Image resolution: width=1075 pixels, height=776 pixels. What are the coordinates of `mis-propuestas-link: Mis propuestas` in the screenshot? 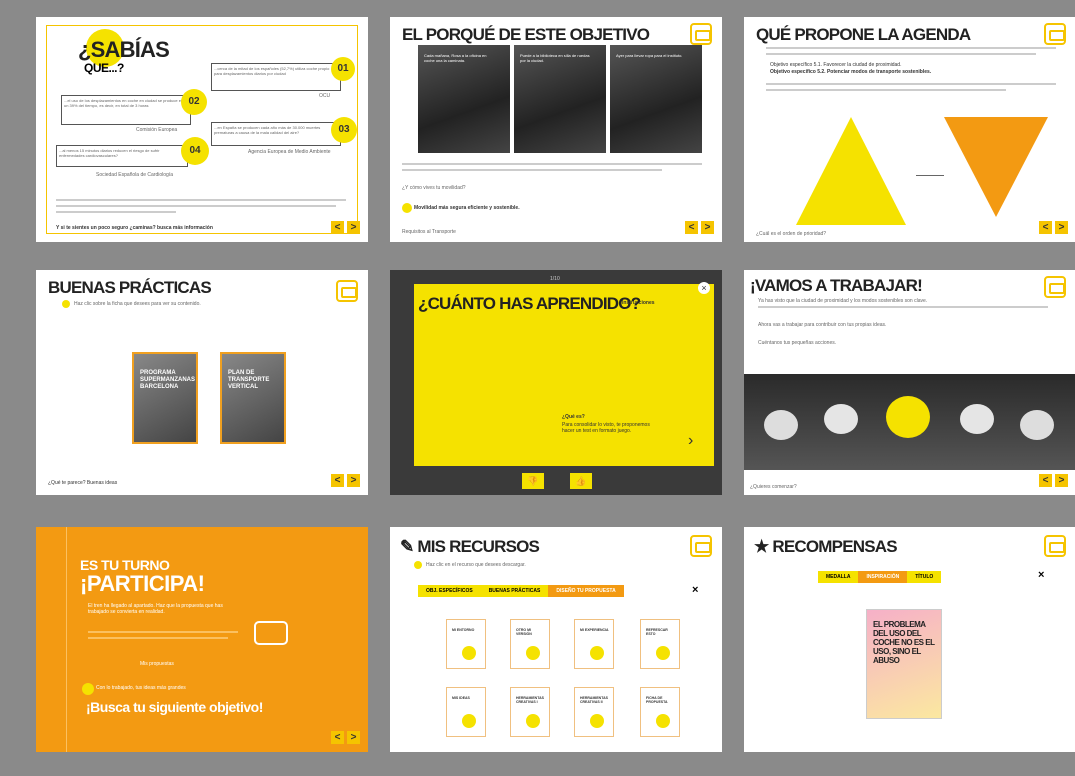 It's located at (157, 664).